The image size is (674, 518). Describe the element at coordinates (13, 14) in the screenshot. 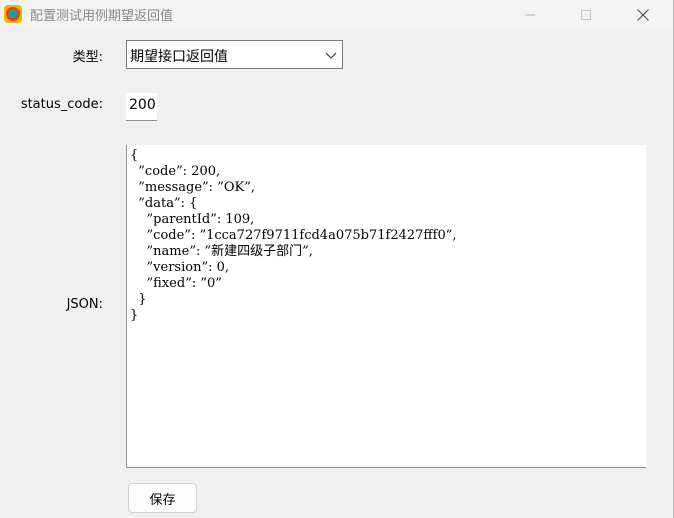

I see `app-icon` at that location.